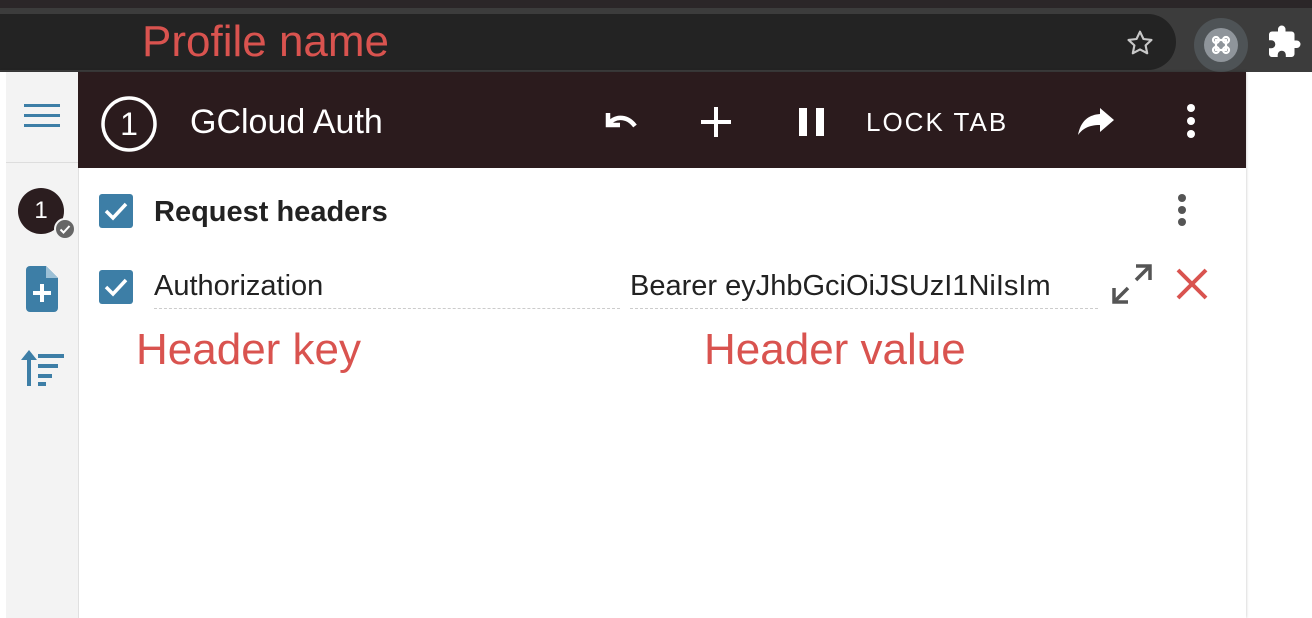 This screenshot has height=618, width=1312. I want to click on add-file-icon, so click(42, 289).